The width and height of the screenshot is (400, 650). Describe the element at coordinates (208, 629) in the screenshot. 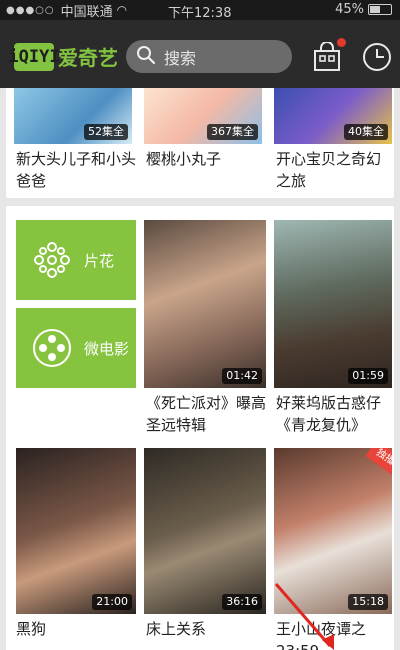

I see `video-title: 床上关系` at that location.